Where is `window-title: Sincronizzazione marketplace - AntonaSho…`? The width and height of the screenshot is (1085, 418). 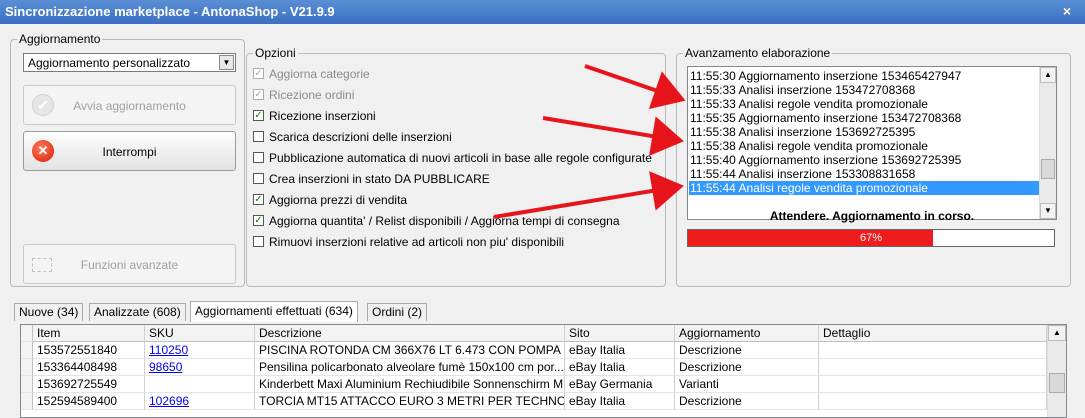
window-title: Sincronizzazione marketplace - AntonaSho… is located at coordinates (170, 11).